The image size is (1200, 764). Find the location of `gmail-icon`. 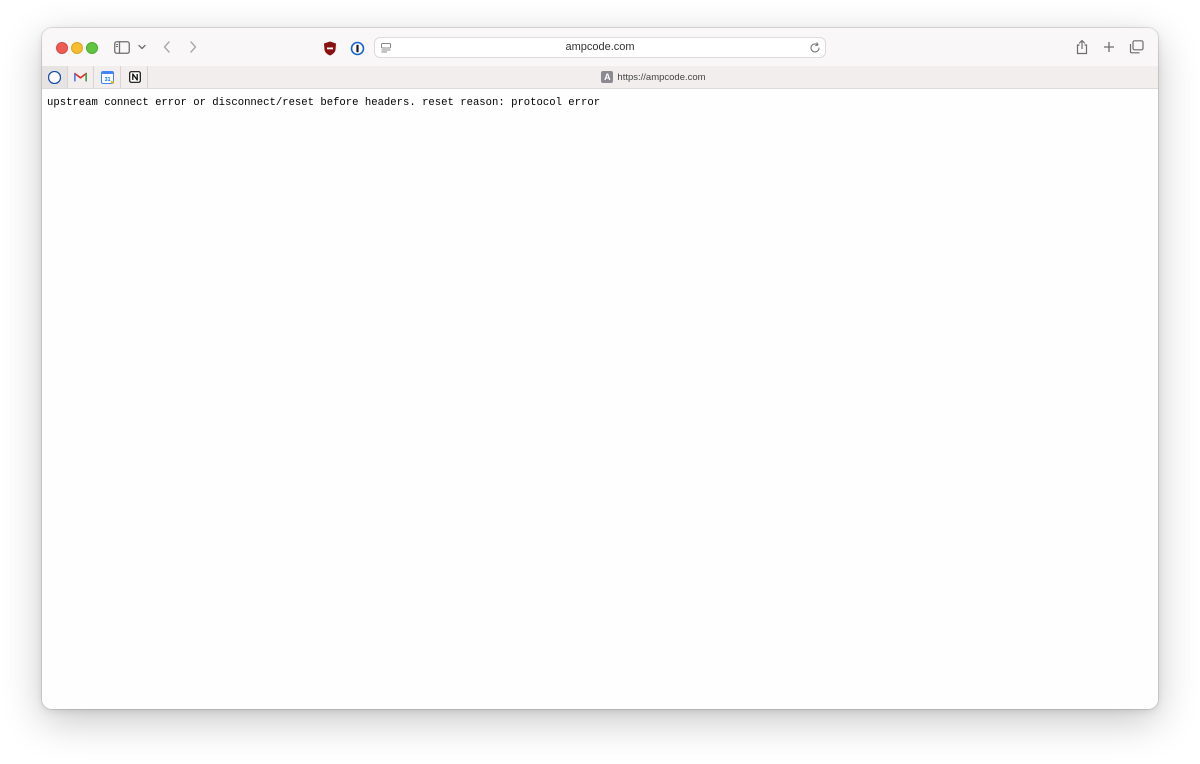

gmail-icon is located at coordinates (80, 77).